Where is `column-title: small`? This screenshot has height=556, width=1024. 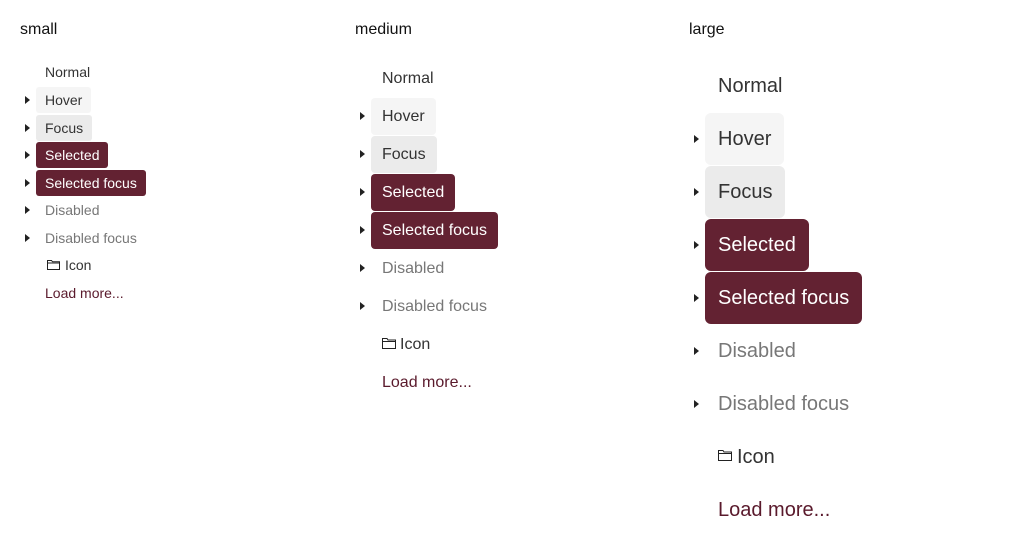
column-title: small is located at coordinates (39, 29).